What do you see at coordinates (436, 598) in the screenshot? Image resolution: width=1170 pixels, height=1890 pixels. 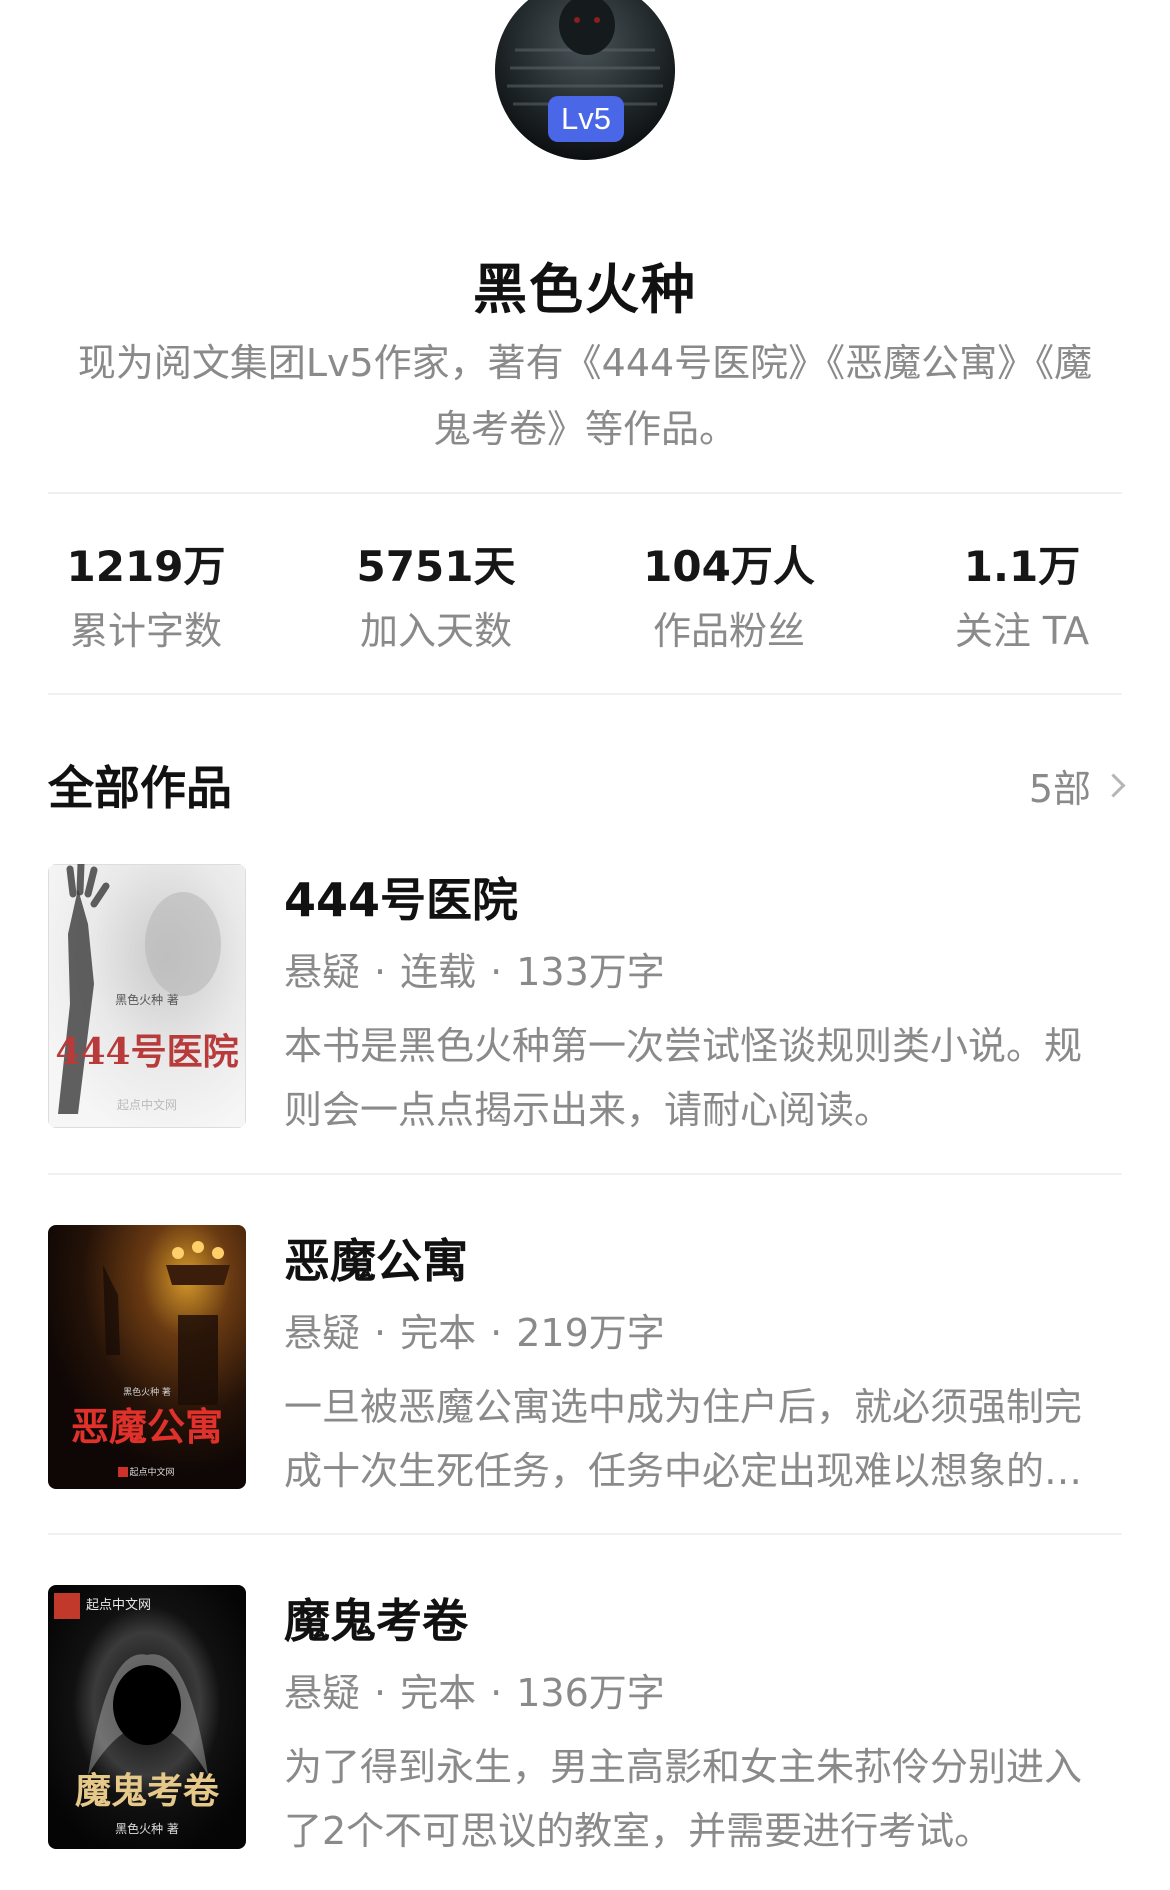 I see `stat-days-joined: 5751天 加入天数` at bounding box center [436, 598].